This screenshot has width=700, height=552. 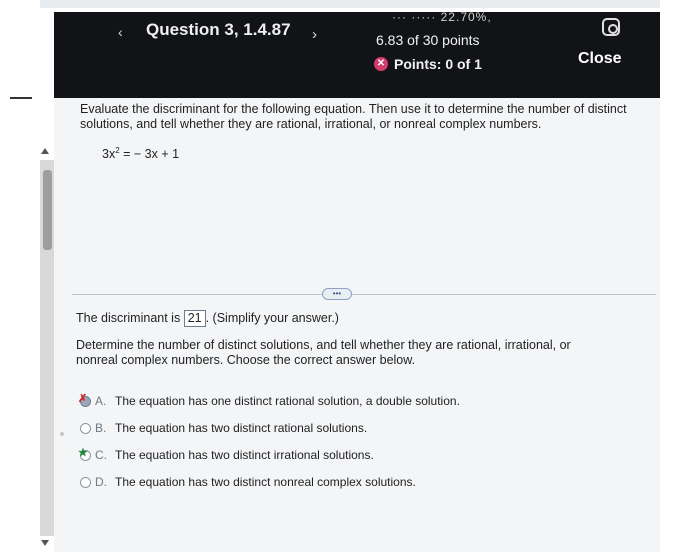 What do you see at coordinates (438, 64) in the screenshot?
I see `points-score: Points: 0 of 1` at bounding box center [438, 64].